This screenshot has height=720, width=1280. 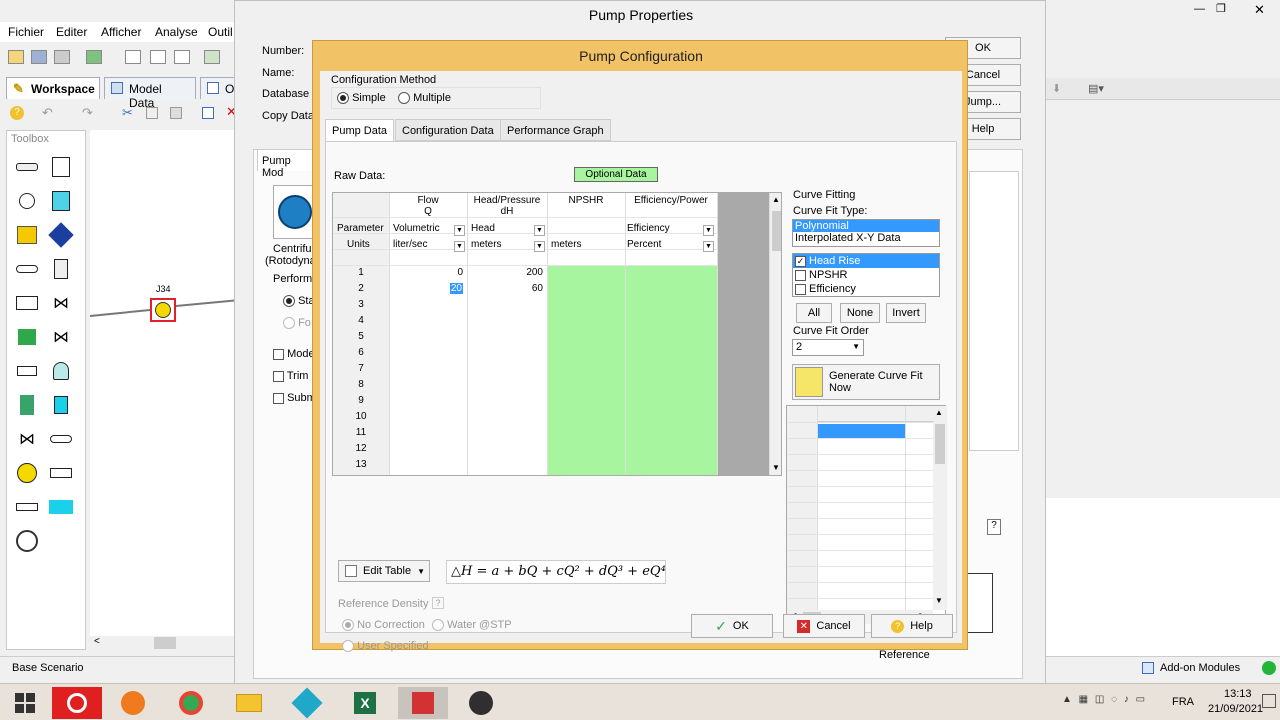 What do you see at coordinates (481, 703) in the screenshot?
I see `obs-icon` at bounding box center [481, 703].